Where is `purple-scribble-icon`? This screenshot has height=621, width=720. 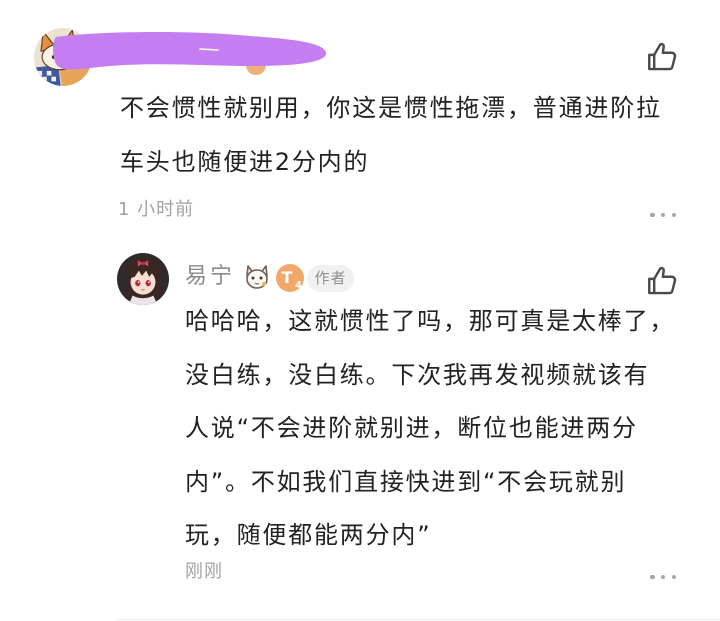 purple-scribble-icon is located at coordinates (190, 50).